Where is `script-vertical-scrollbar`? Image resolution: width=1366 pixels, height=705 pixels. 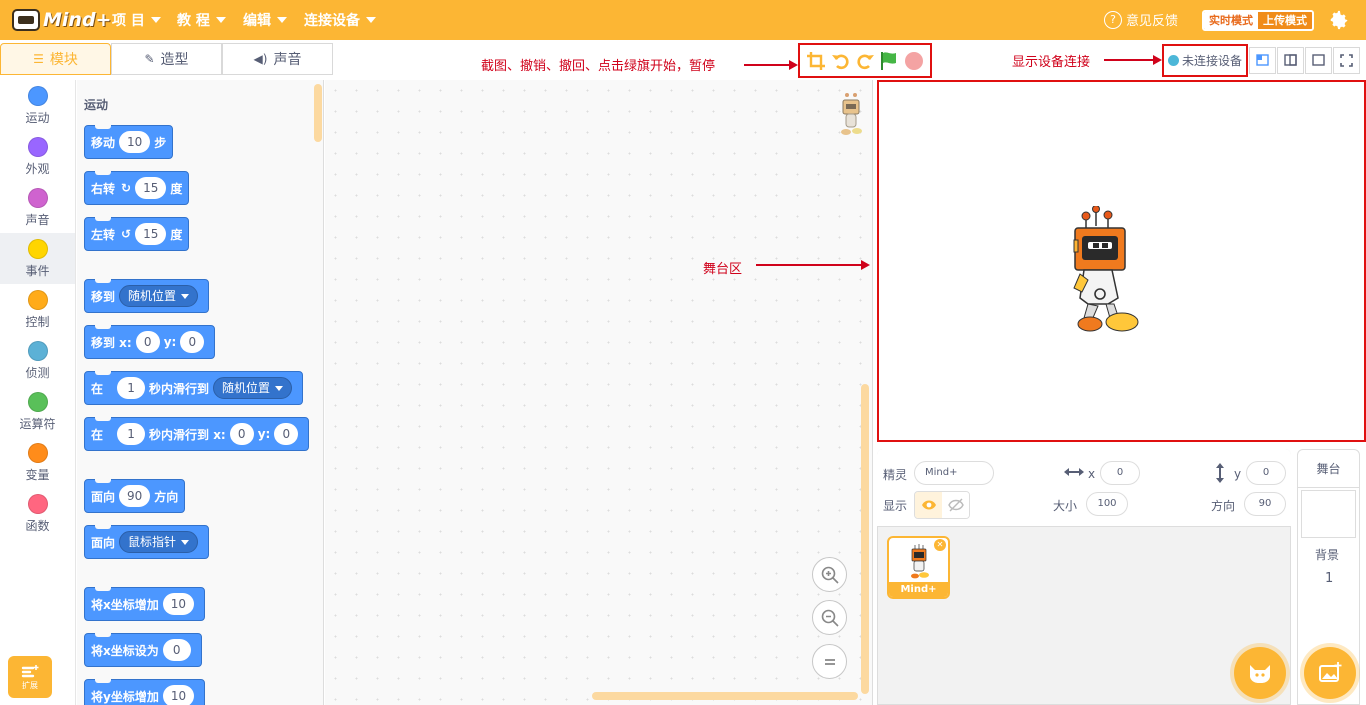 script-vertical-scrollbar is located at coordinates (865, 539).